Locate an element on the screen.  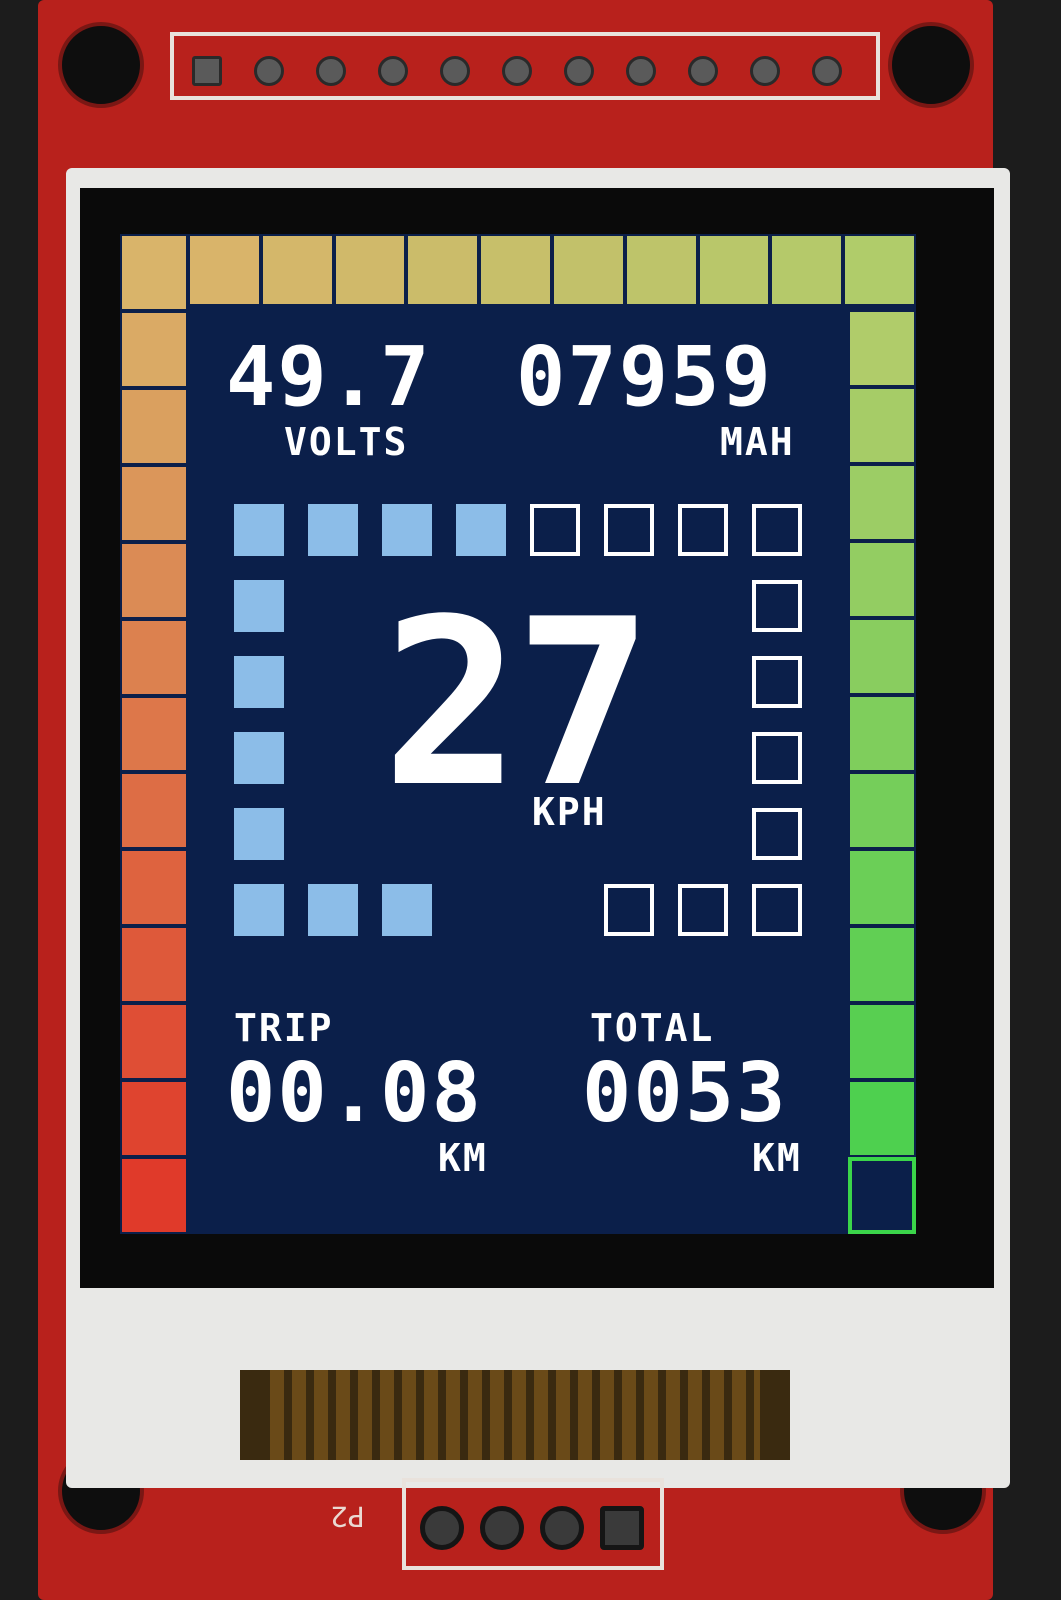
connector-label: P2 is located at coordinates (347, 1516).